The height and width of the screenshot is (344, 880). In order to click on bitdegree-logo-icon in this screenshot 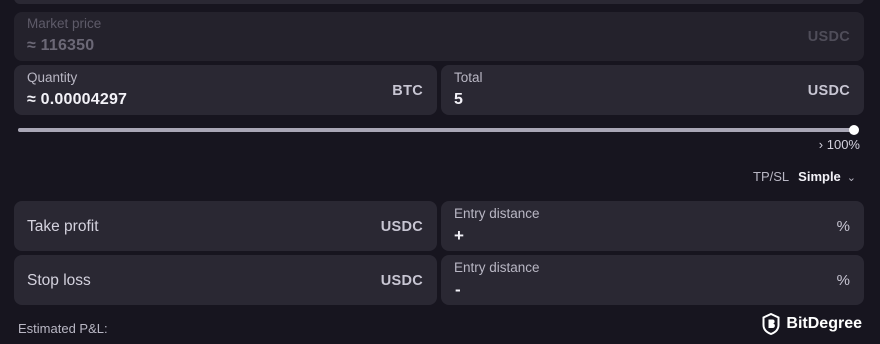, I will do `click(771, 324)`.